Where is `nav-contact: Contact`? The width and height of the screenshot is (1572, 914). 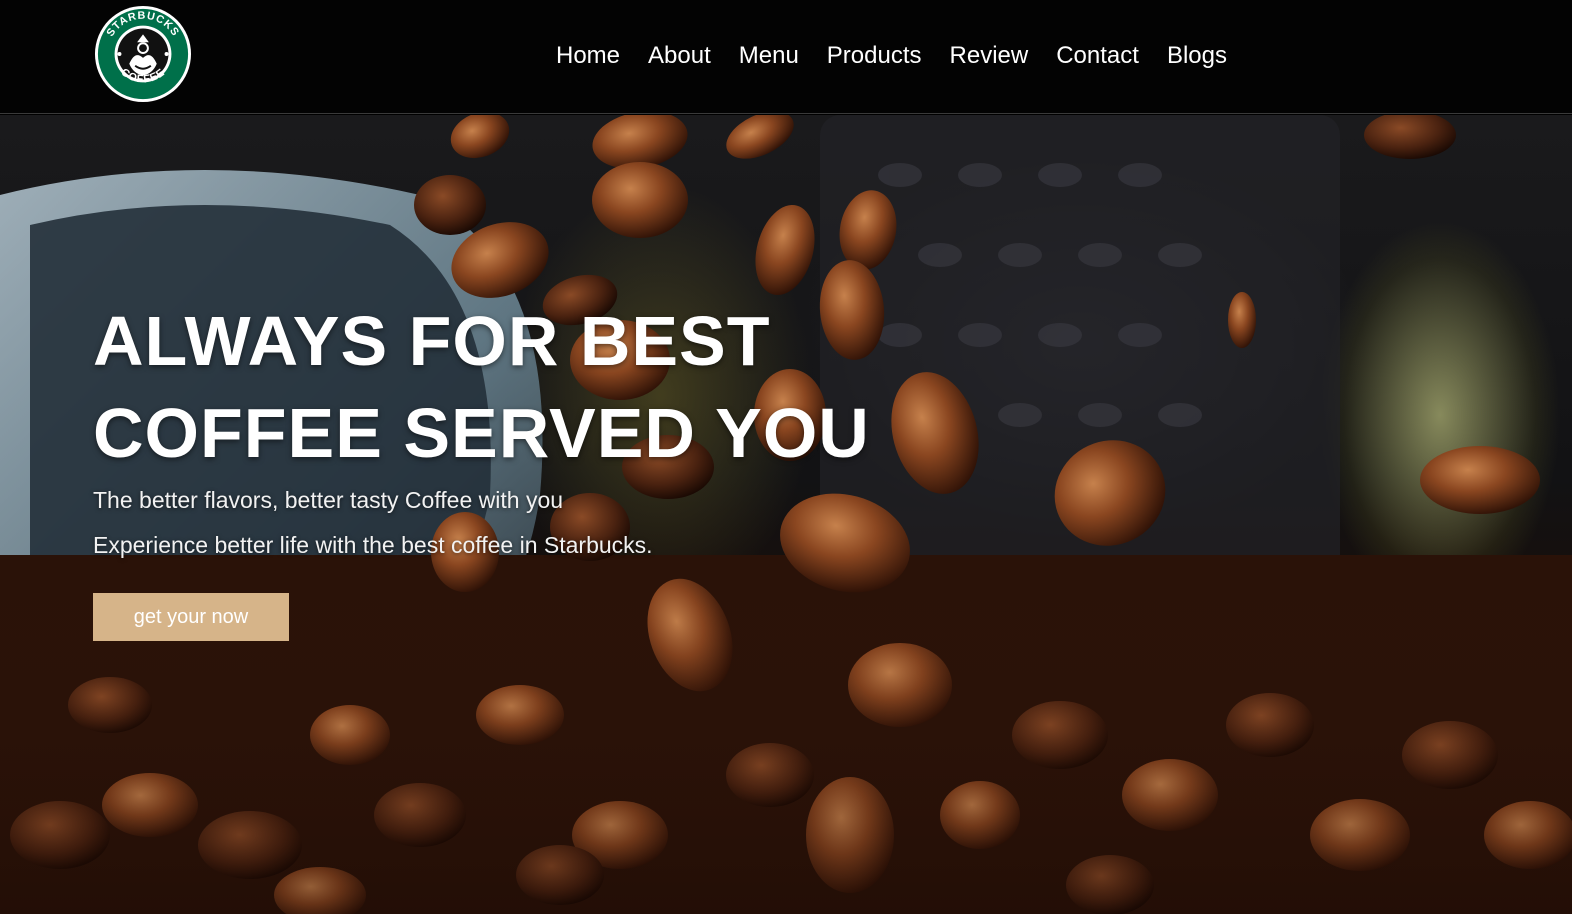 nav-contact: Contact is located at coordinates (1097, 56).